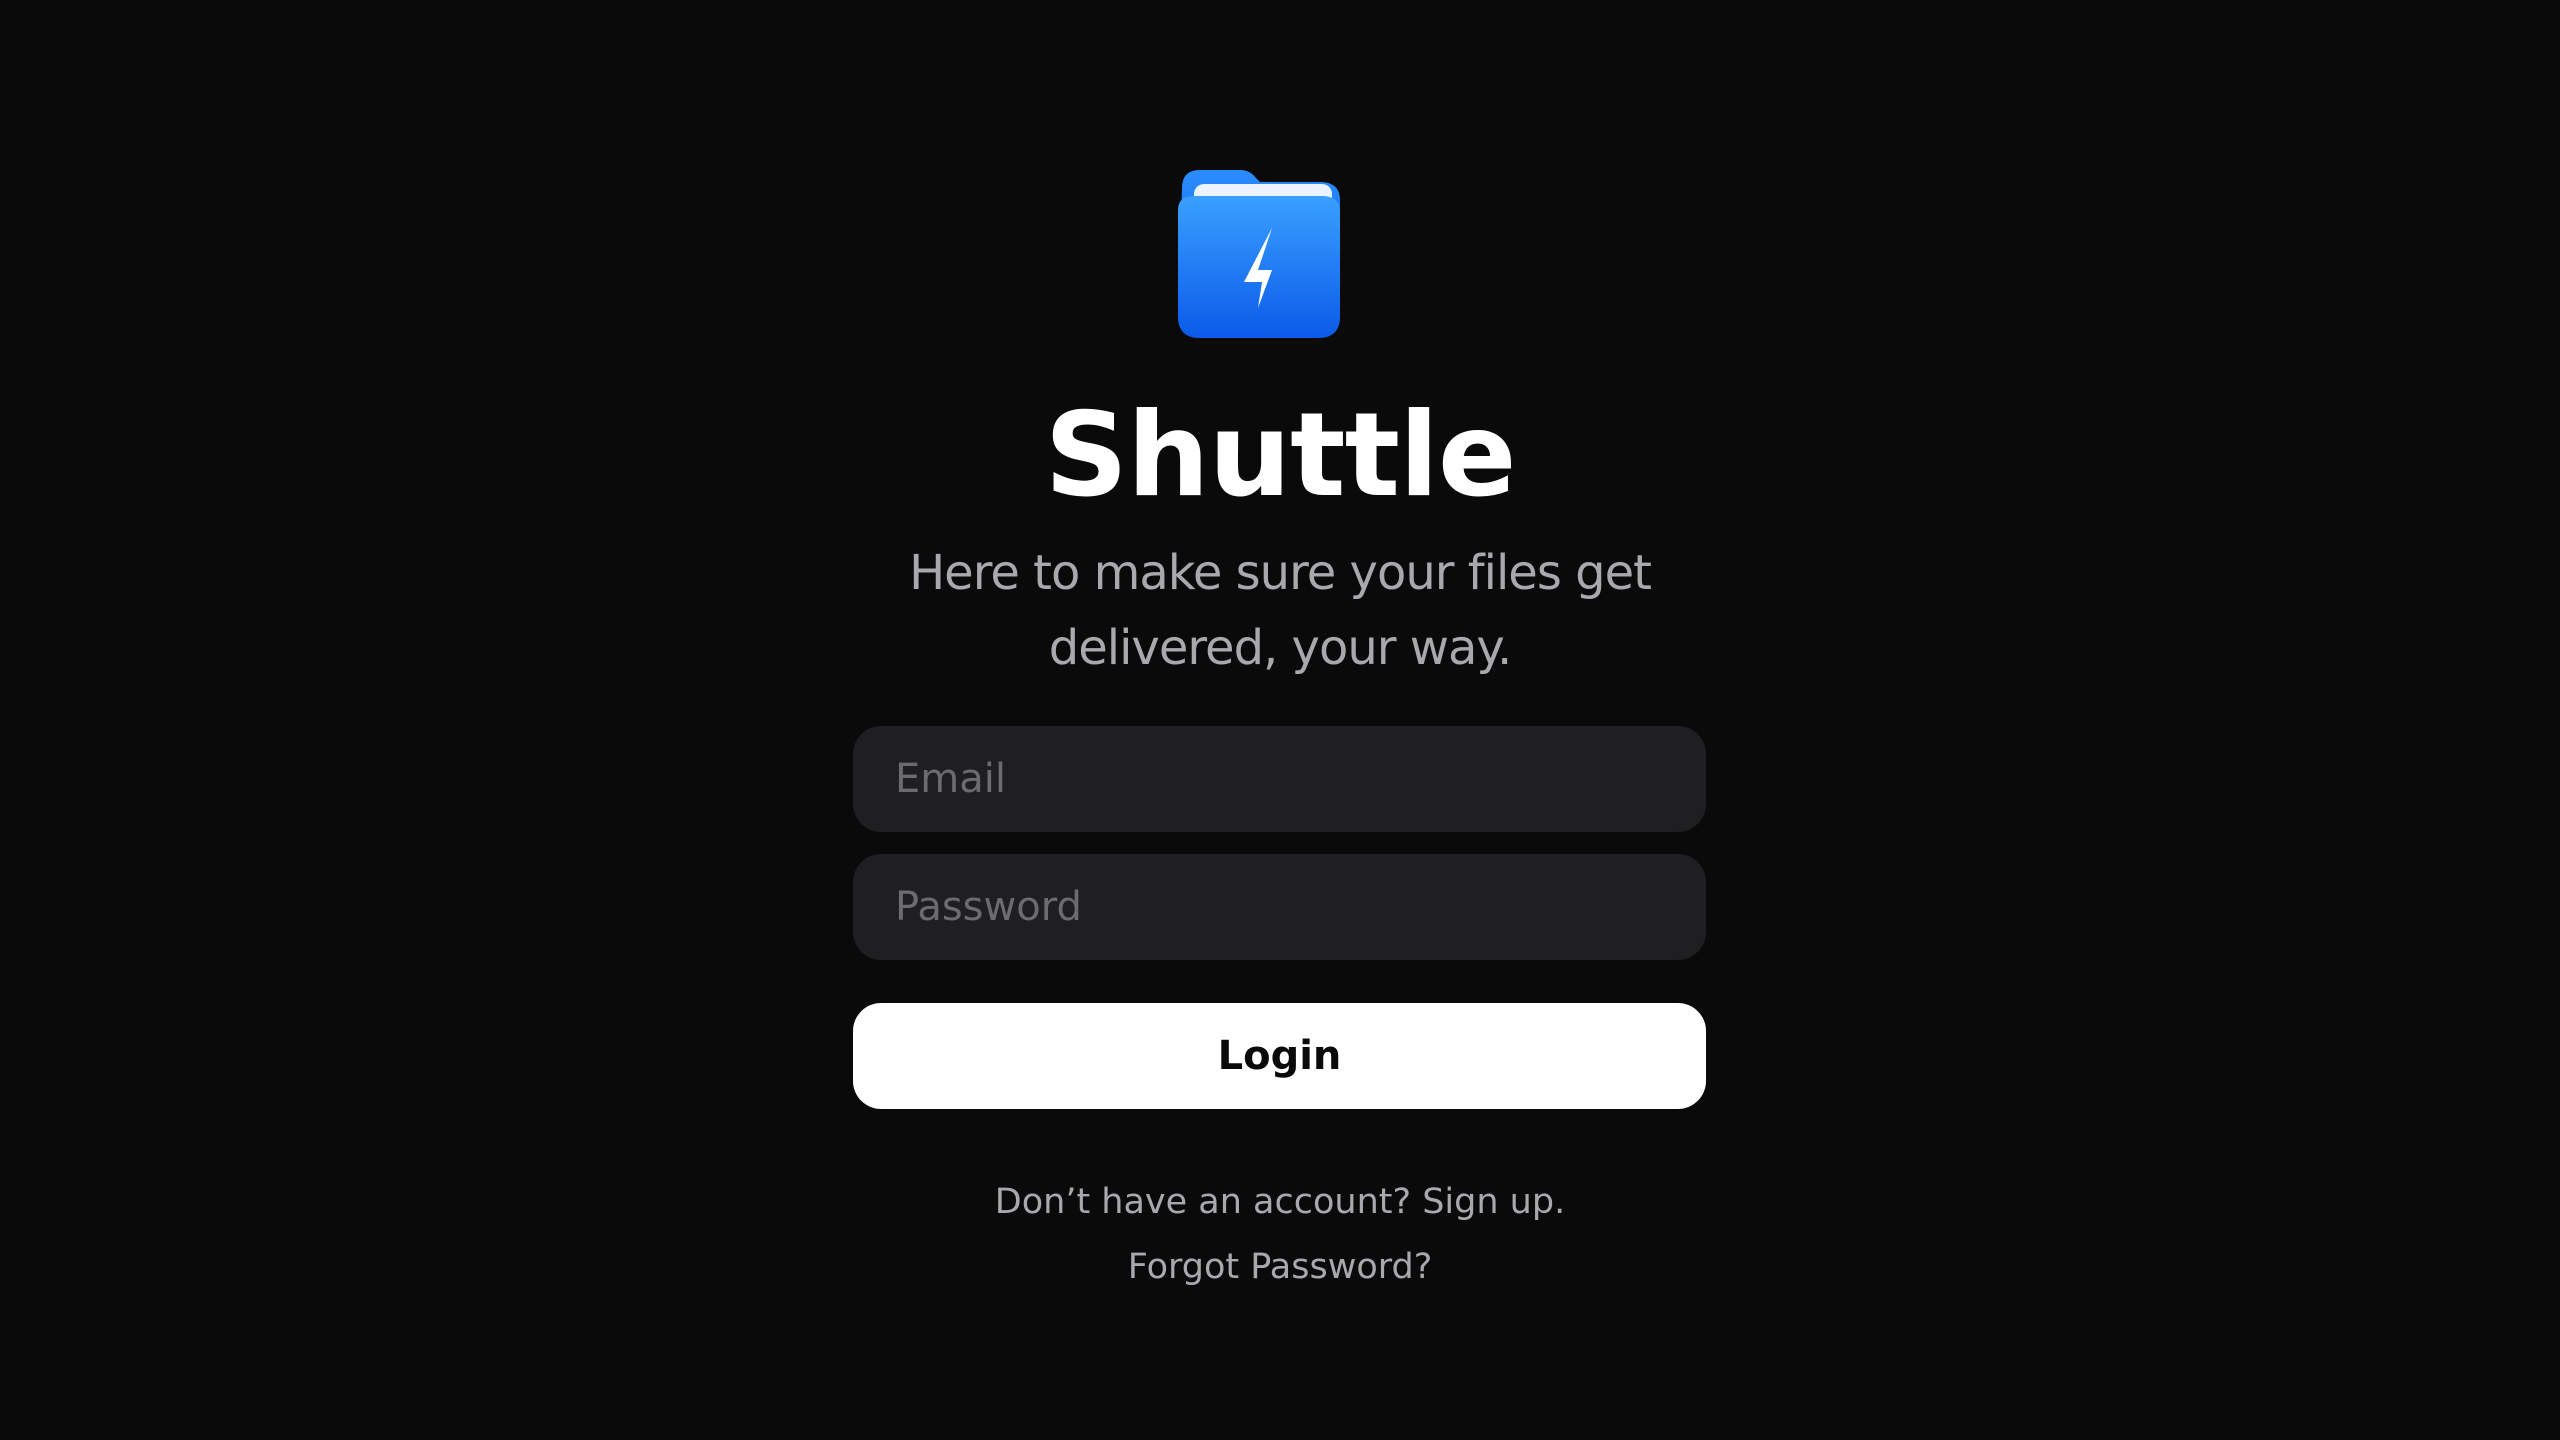 This screenshot has width=2560, height=1440. I want to click on login-button: Login, so click(1279, 1056).